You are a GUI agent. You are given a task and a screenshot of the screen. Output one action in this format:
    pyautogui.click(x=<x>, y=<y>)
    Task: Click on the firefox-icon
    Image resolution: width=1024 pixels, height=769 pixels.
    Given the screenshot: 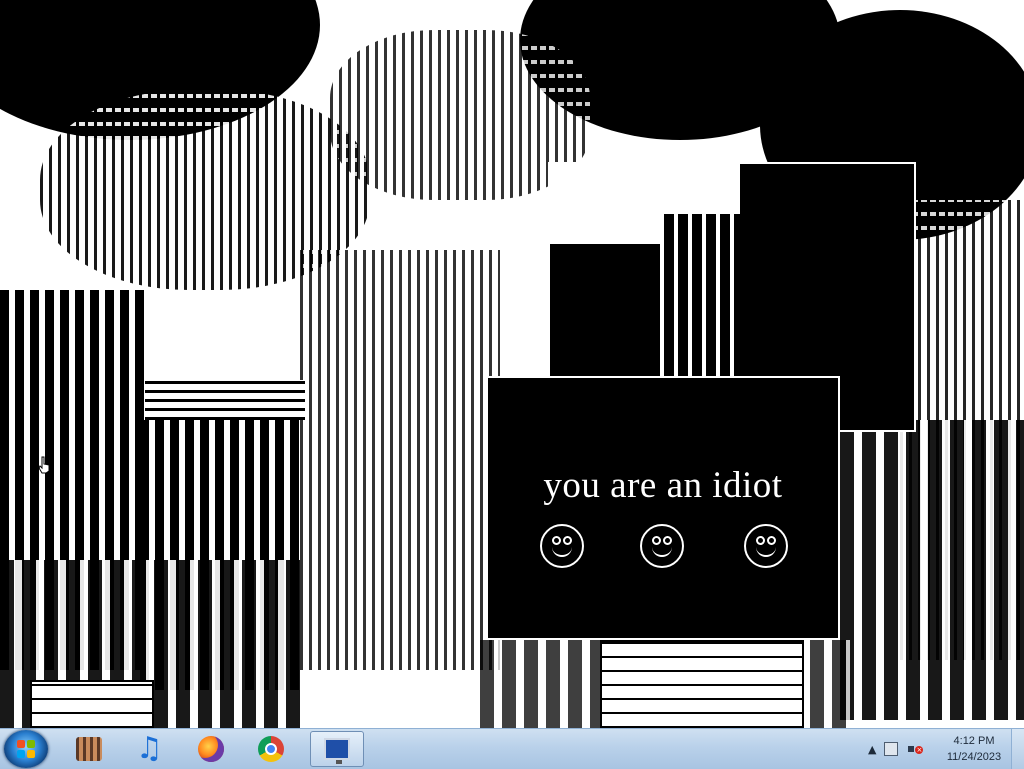 What is the action you would take?
    pyautogui.click(x=211, y=749)
    